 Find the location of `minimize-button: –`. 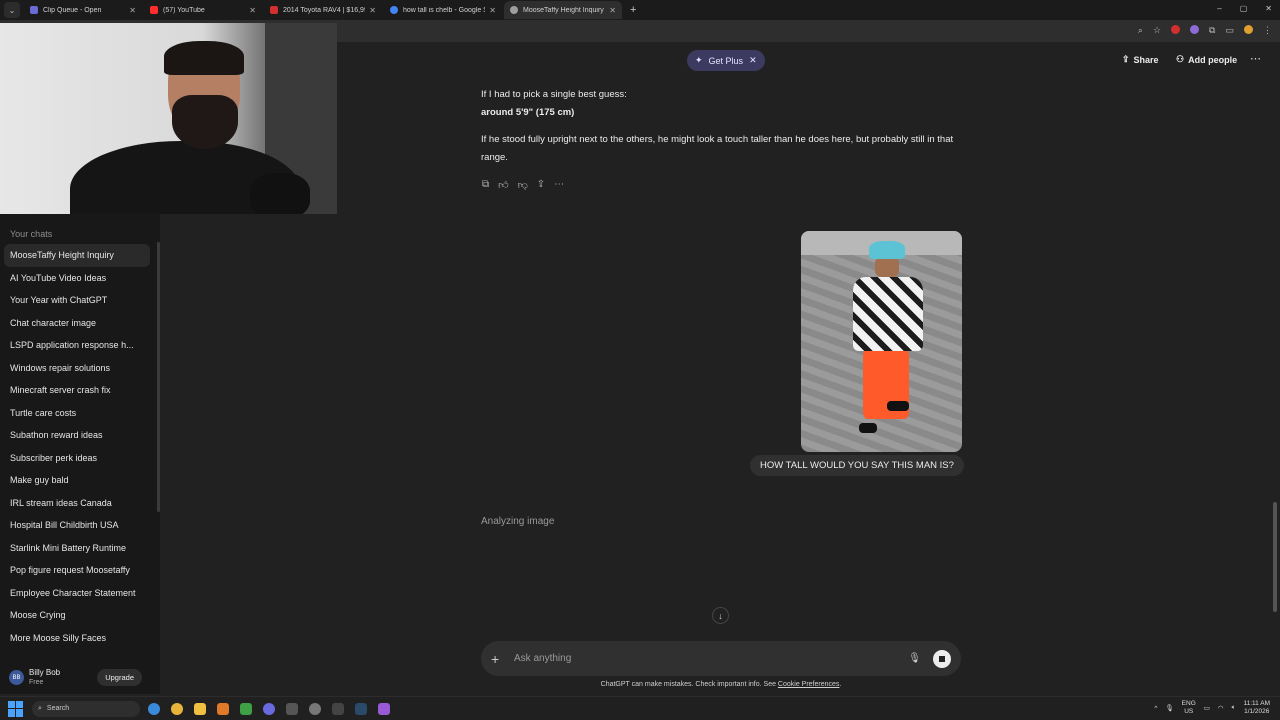

minimize-button: – is located at coordinates (1219, 8).